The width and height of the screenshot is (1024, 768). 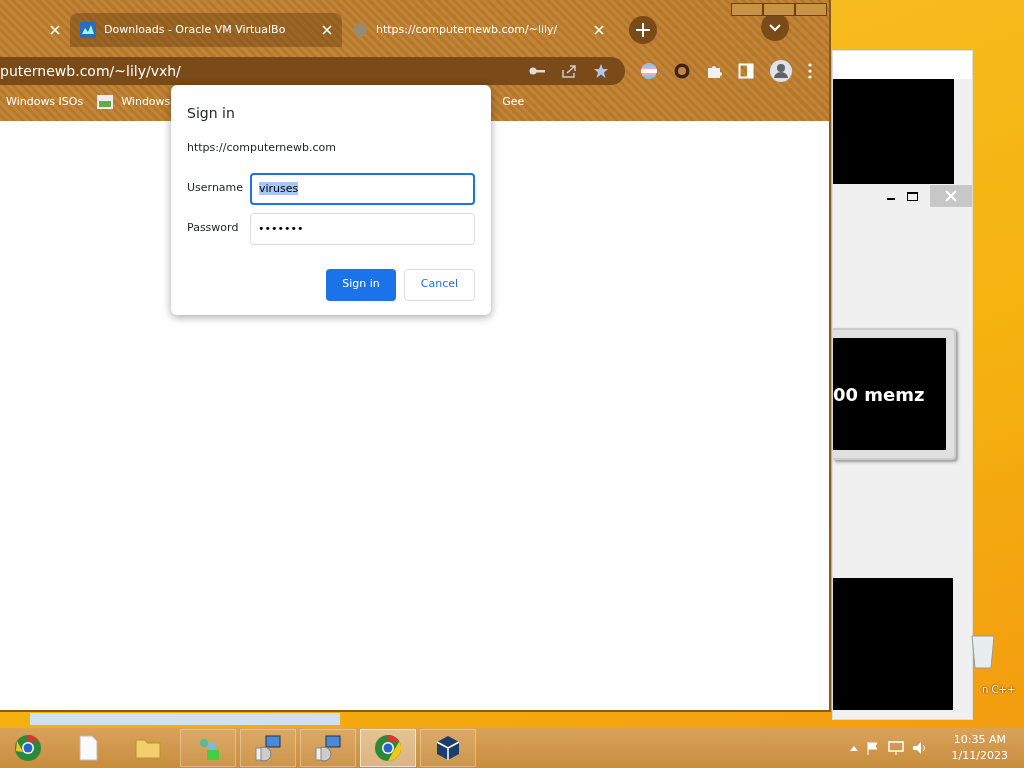 What do you see at coordinates (105, 102) in the screenshot?
I see `page-icon` at bounding box center [105, 102].